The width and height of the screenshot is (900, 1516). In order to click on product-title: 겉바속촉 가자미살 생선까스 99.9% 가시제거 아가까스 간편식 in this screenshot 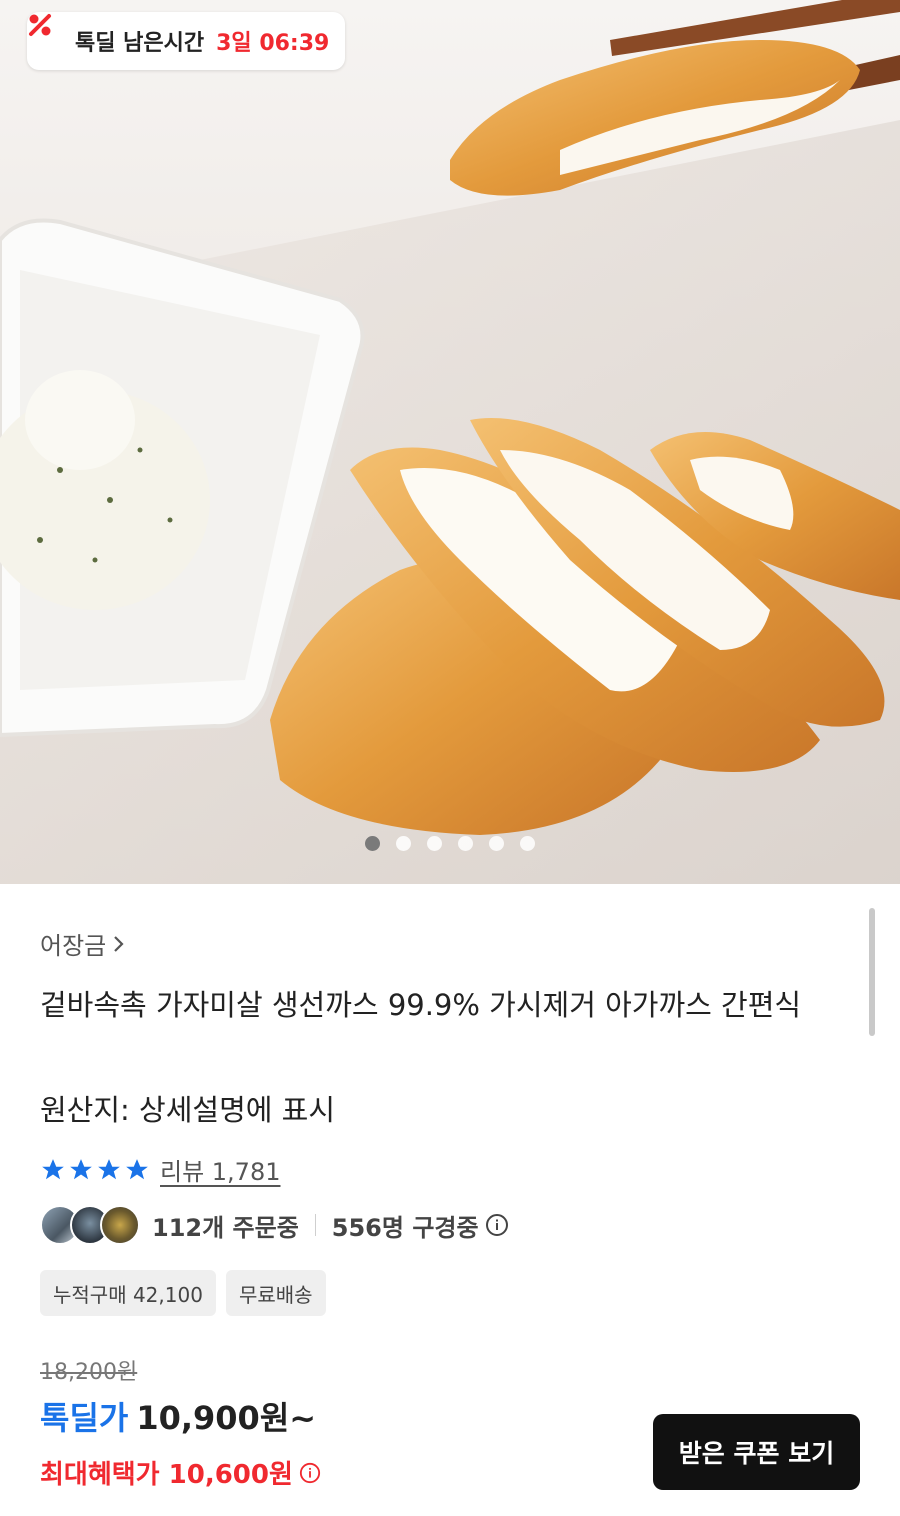, I will do `click(421, 1005)`.